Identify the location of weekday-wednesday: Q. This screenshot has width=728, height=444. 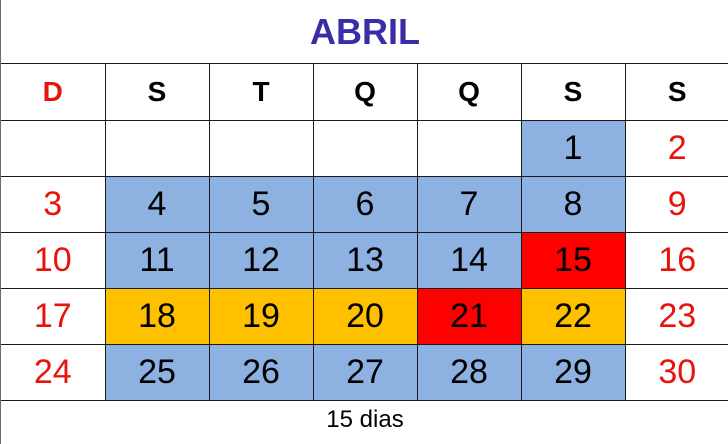
(365, 92).